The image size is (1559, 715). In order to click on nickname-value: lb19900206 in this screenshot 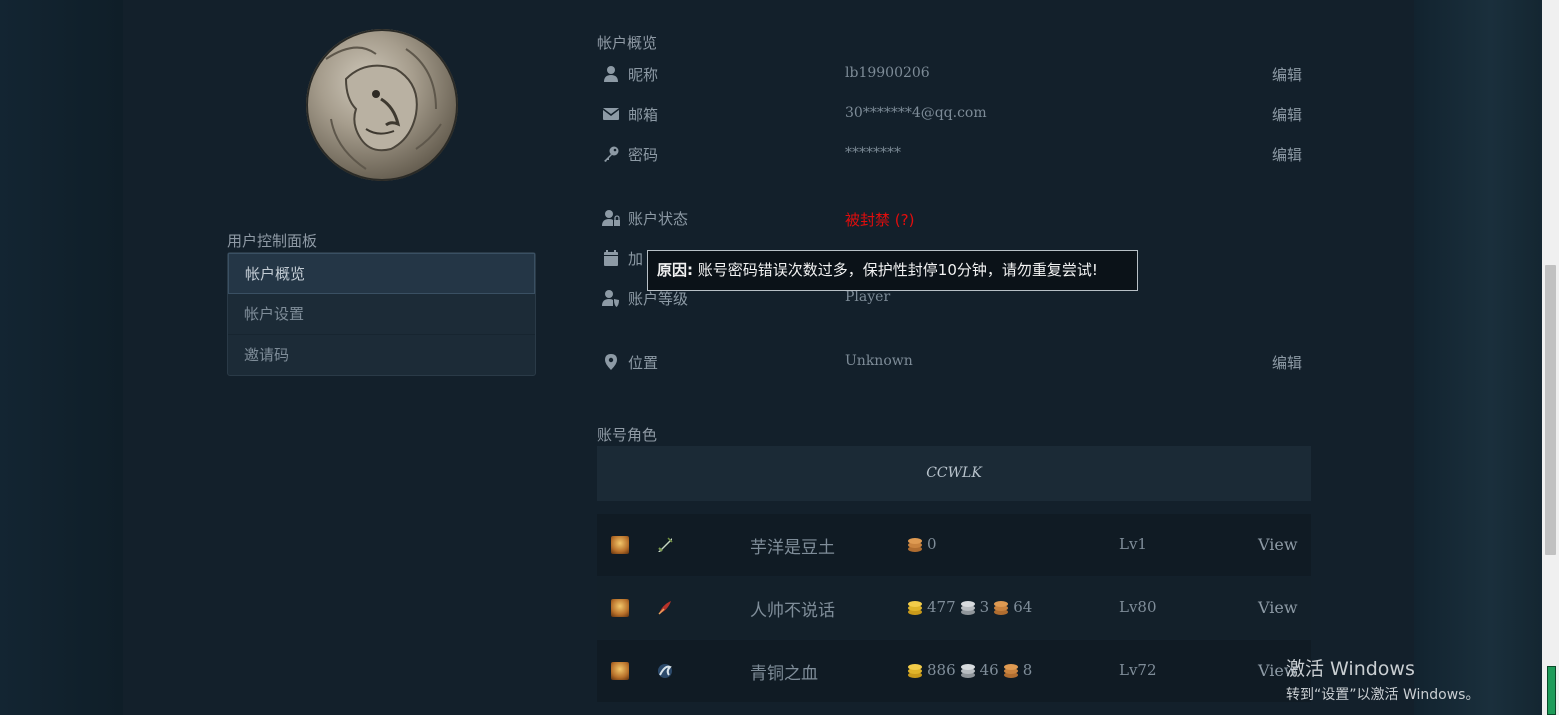, I will do `click(887, 73)`.